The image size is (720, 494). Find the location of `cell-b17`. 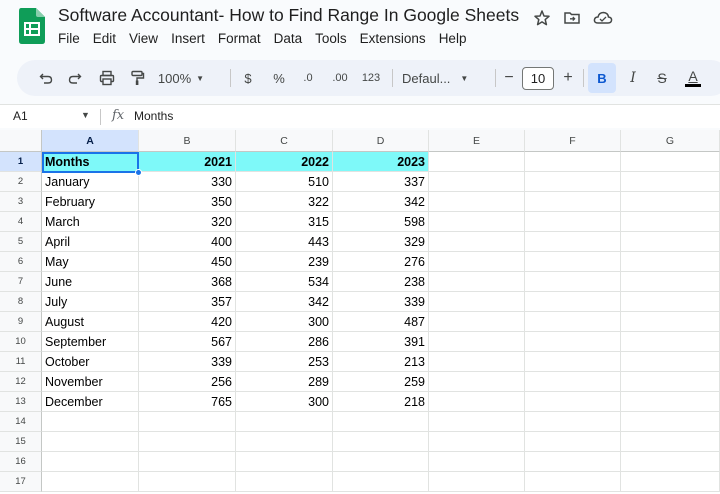

cell-b17 is located at coordinates (187, 482).